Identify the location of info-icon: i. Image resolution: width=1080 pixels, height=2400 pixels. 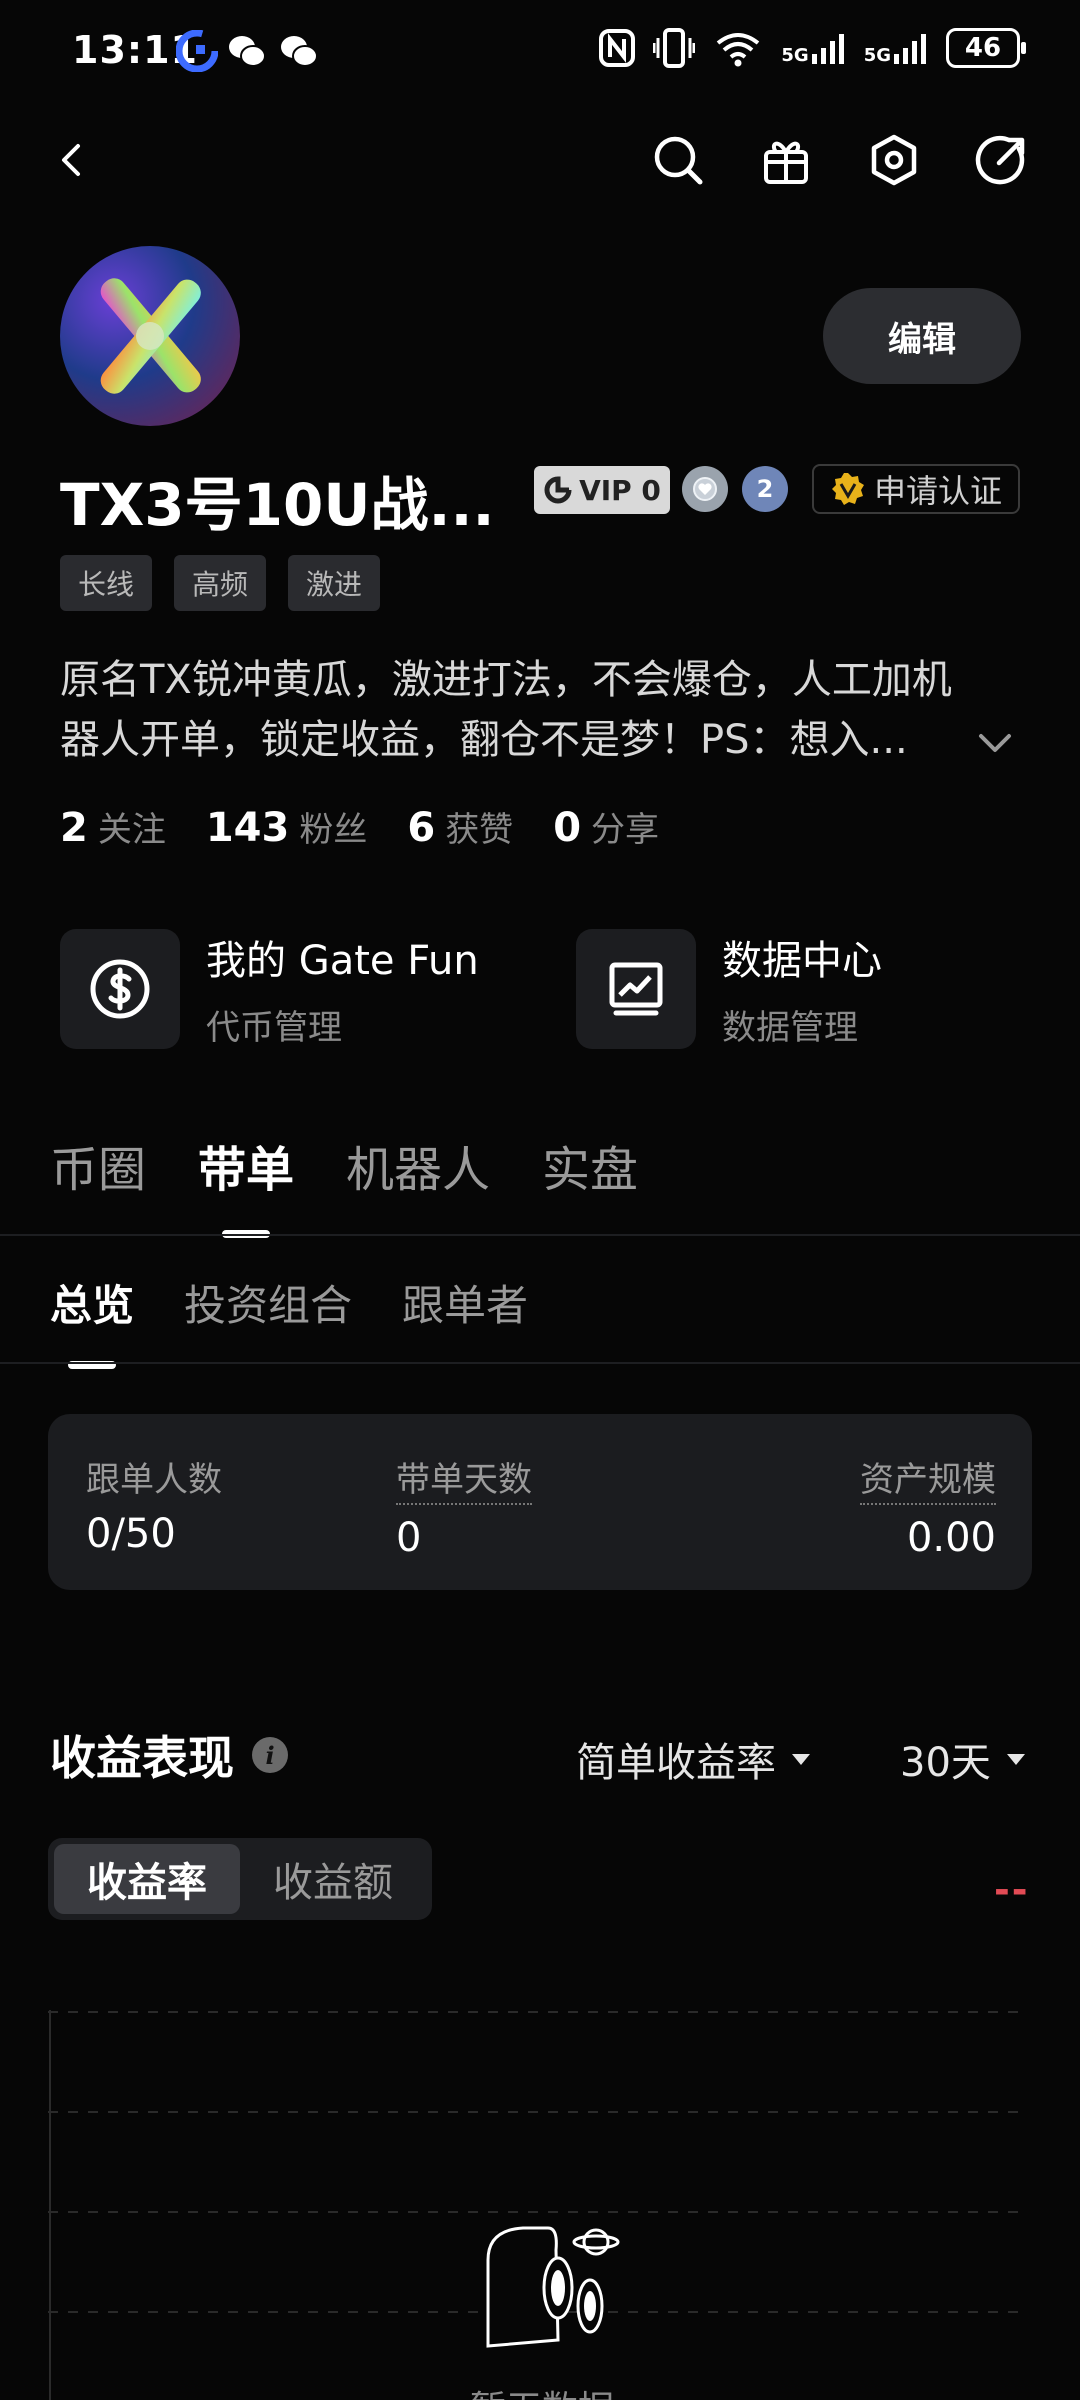
(270, 1755).